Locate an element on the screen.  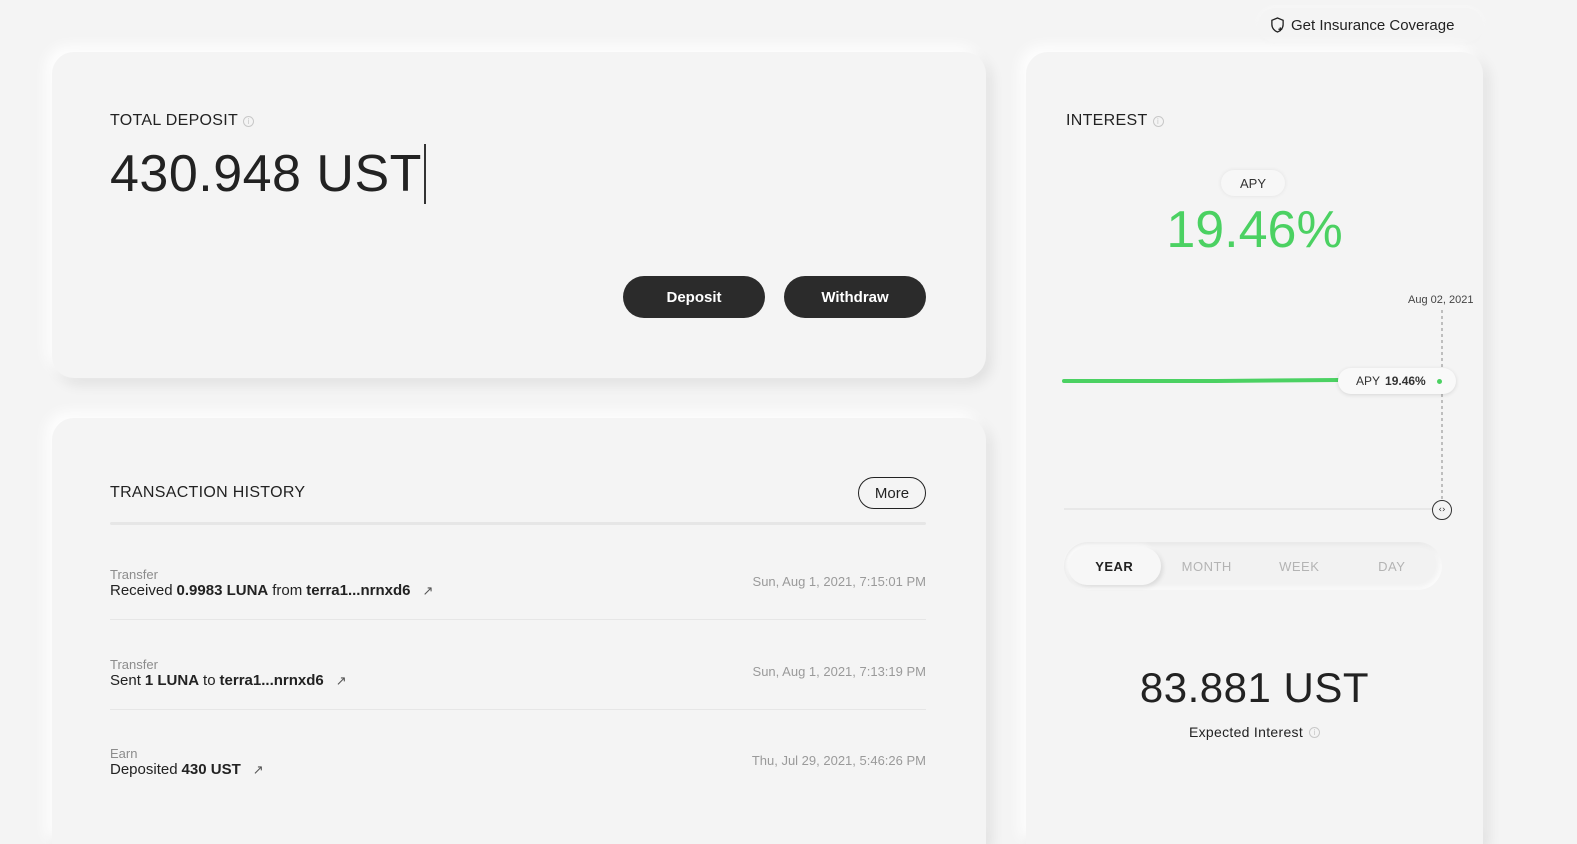
more-button: More is located at coordinates (892, 493).